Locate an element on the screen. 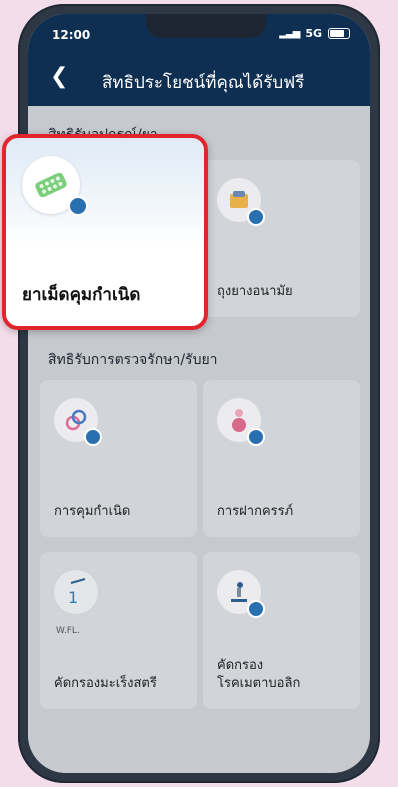  card-pill-highlighted: ยาเม็ดคุมกำเนิด is located at coordinates (105, 232).